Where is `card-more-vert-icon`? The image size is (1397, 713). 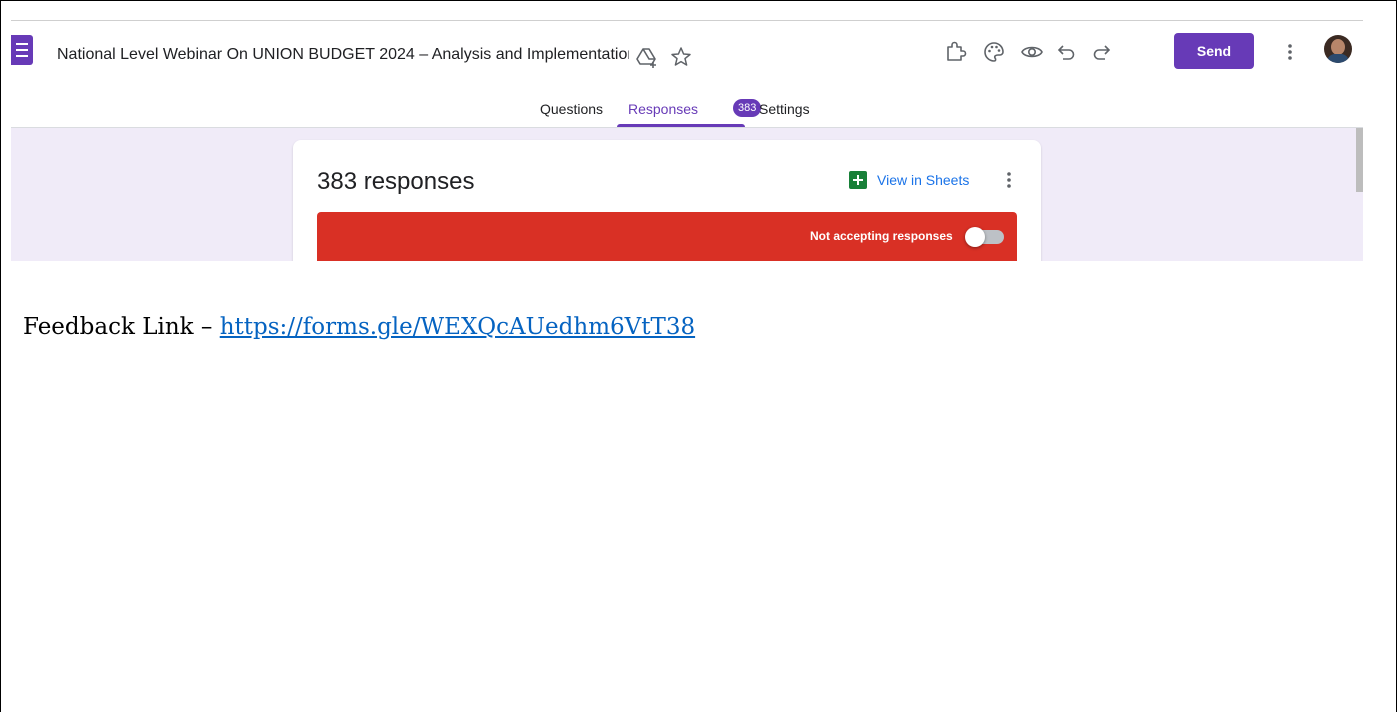 card-more-vert-icon is located at coordinates (1009, 180).